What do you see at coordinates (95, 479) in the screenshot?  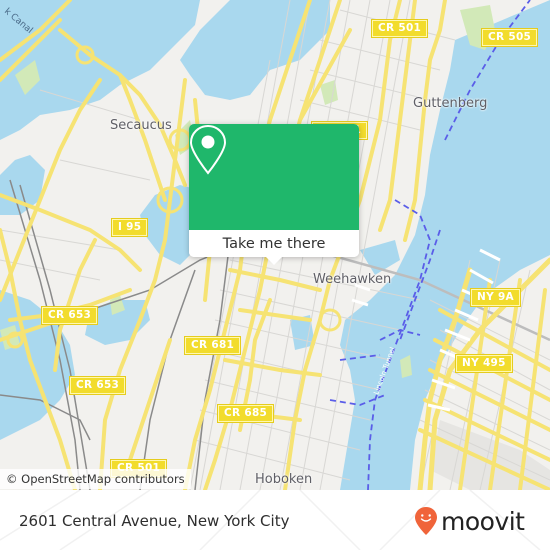 I see `osm-attribution: © OpenStreetMap contributors` at bounding box center [95, 479].